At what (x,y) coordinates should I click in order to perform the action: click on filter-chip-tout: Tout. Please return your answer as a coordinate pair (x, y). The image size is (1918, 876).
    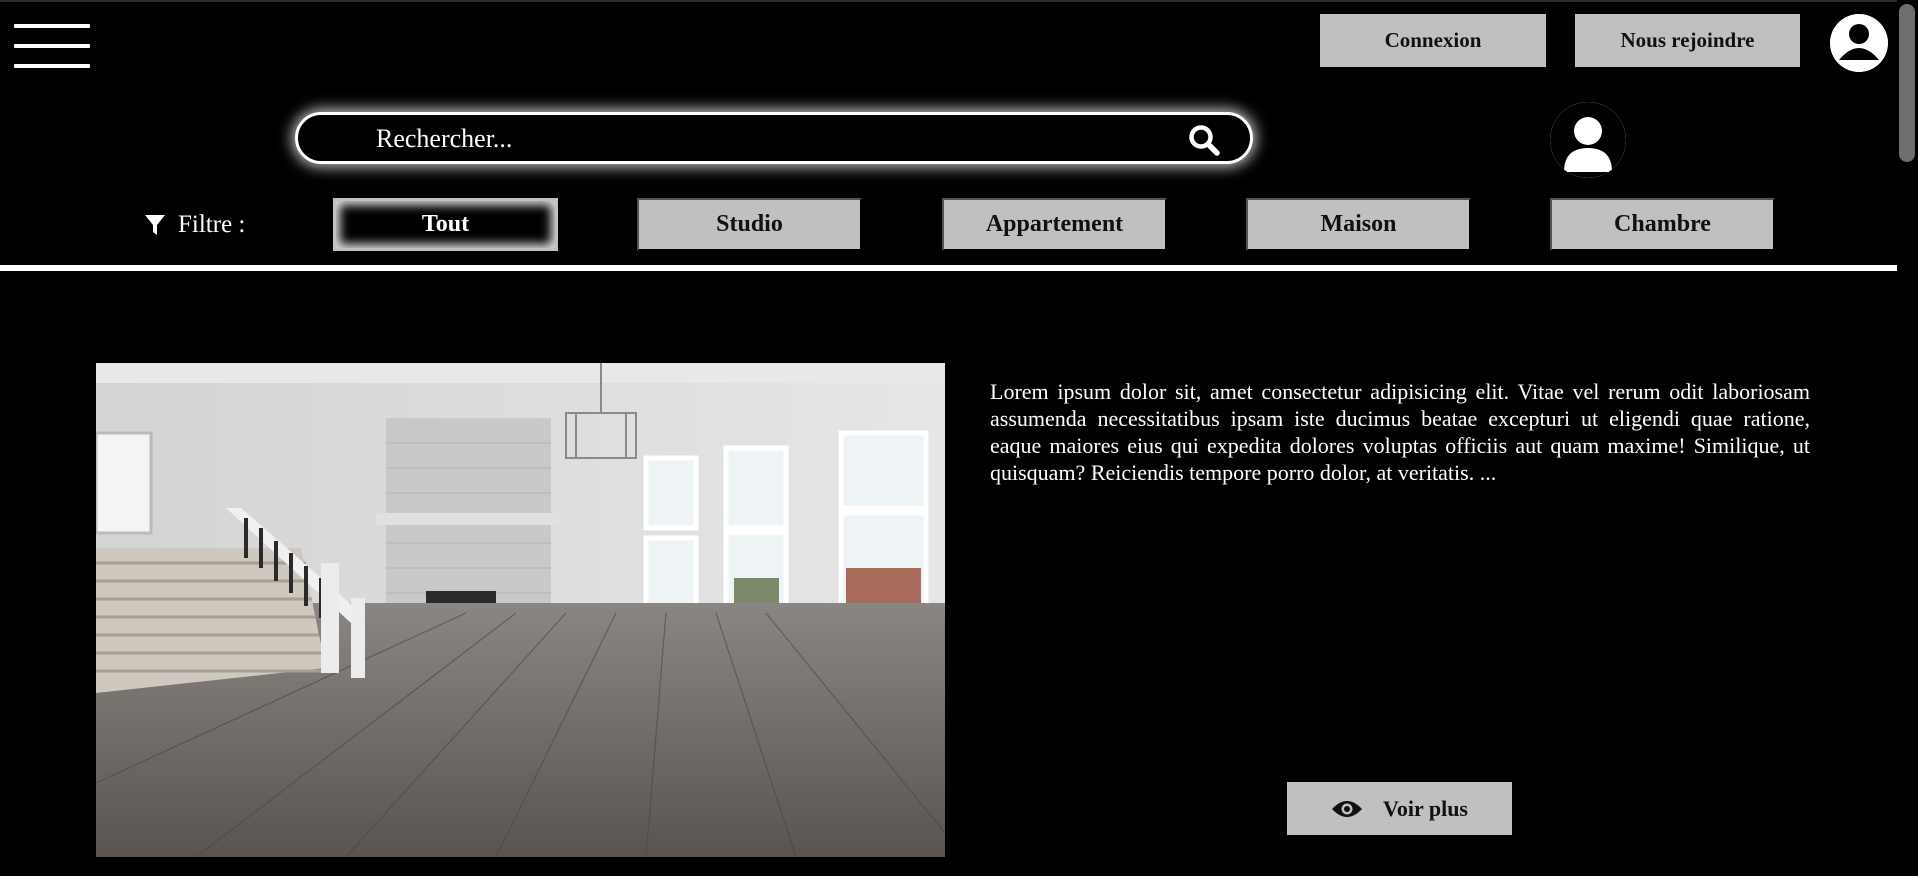
    Looking at the image, I should click on (445, 224).